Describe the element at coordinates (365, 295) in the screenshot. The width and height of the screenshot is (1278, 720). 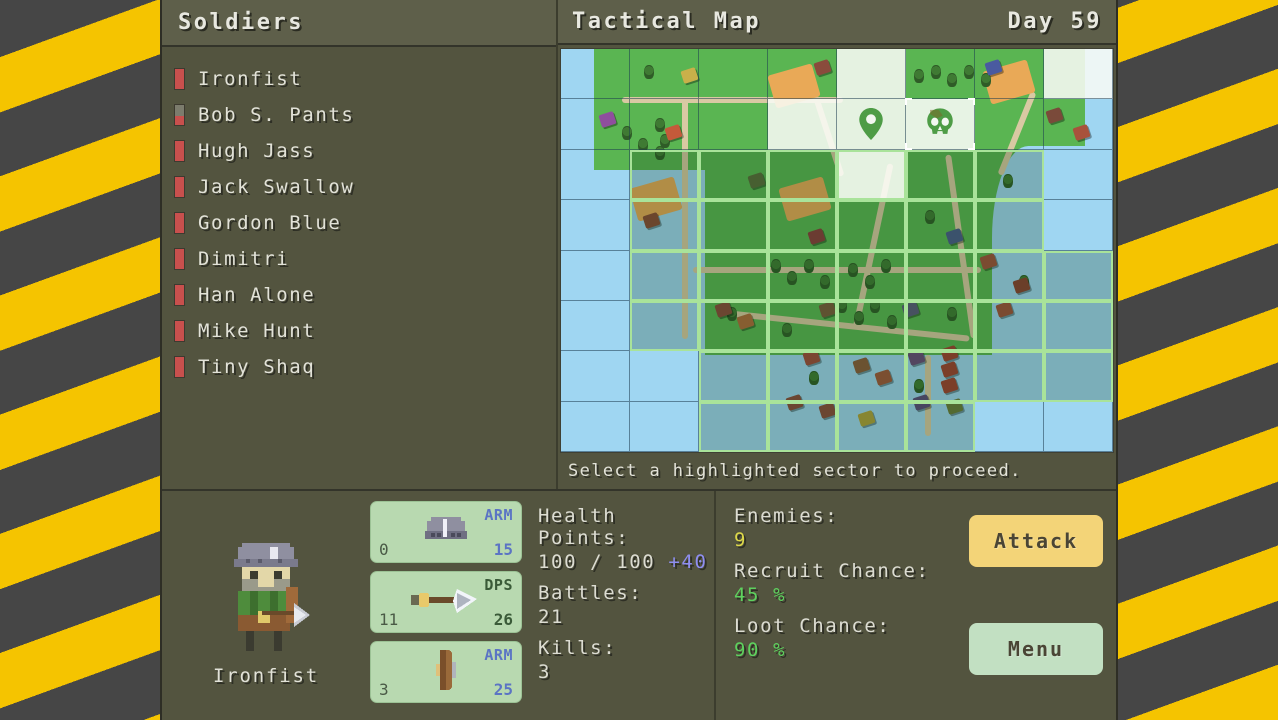
I see `soldier-row: Han Alone` at that location.